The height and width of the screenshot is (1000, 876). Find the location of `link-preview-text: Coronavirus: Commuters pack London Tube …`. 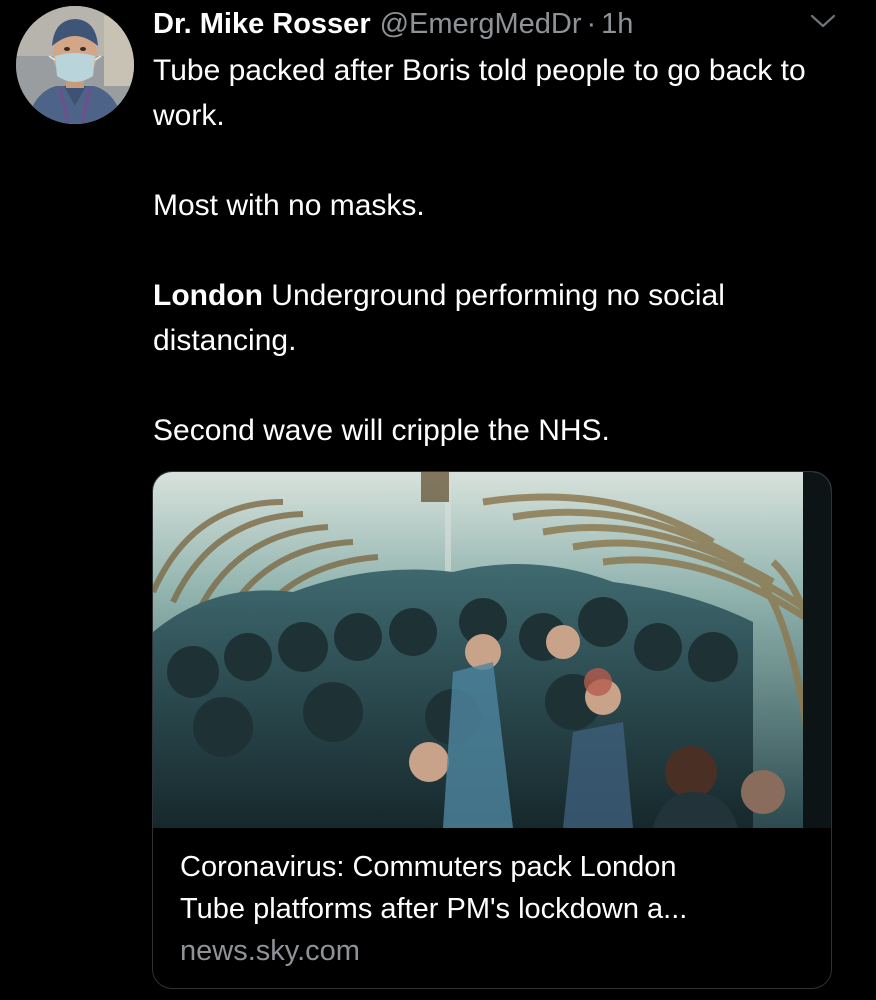

link-preview-text: Coronavirus: Commuters pack London Tube … is located at coordinates (500, 909).